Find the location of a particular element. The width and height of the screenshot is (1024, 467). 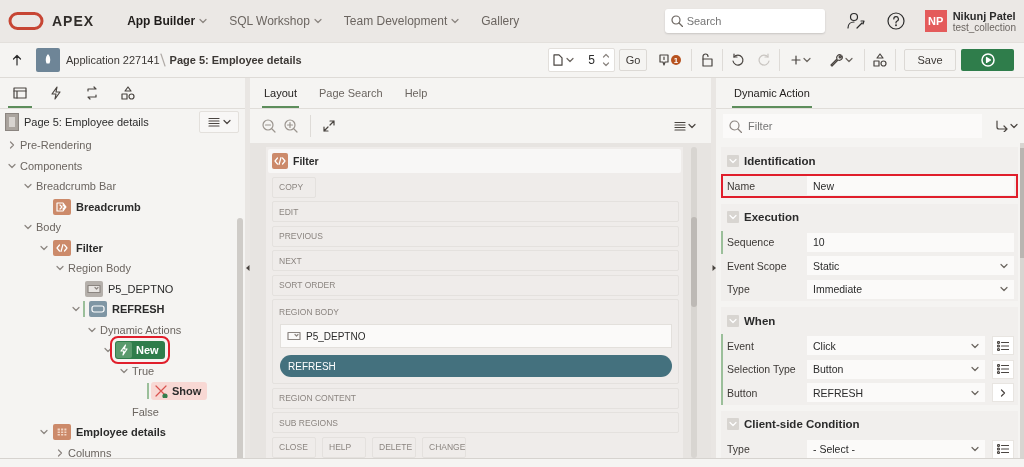

select-field: Static is located at coordinates (910, 266).